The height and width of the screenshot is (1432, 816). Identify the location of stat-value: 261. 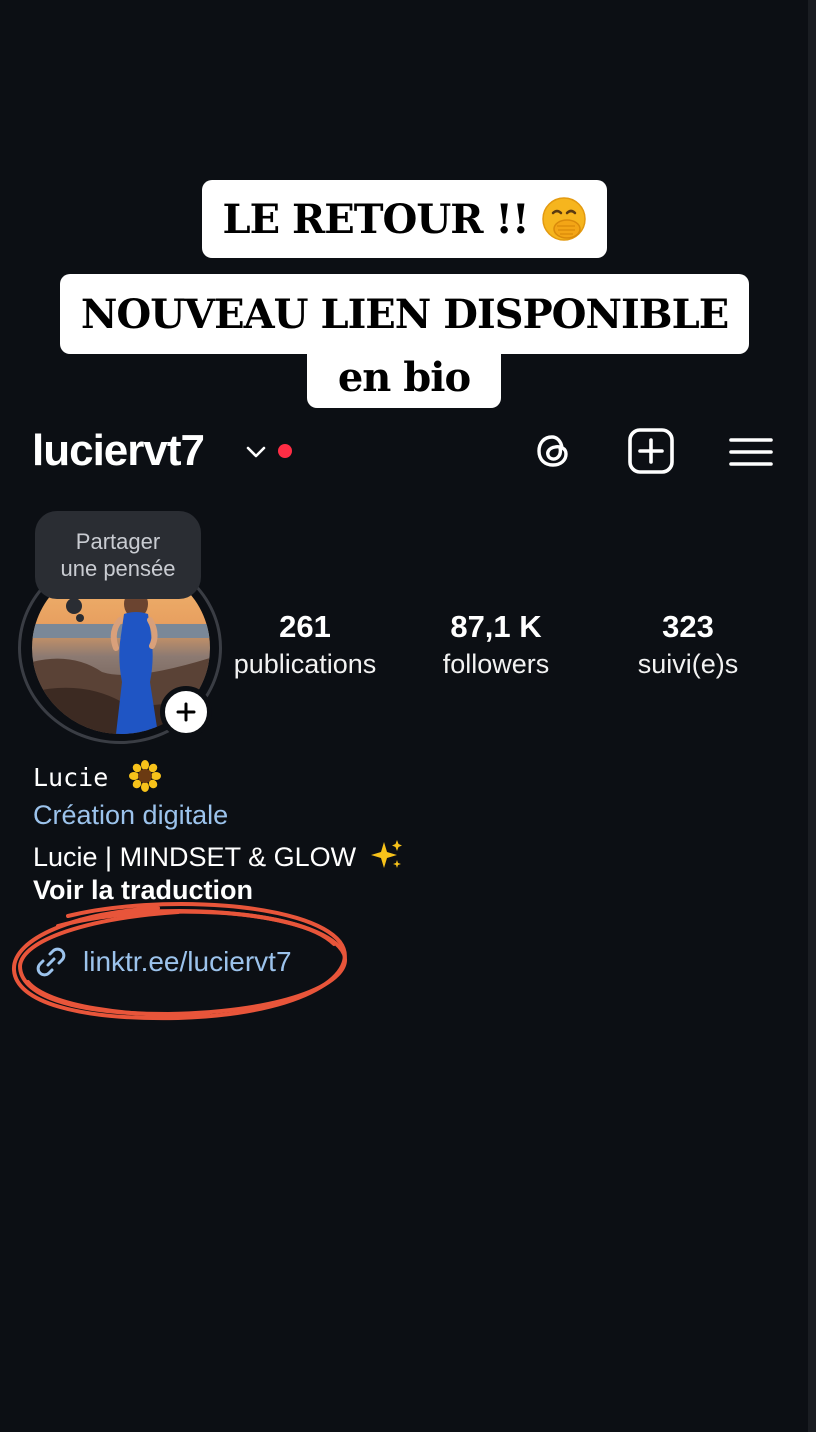
(305, 626).